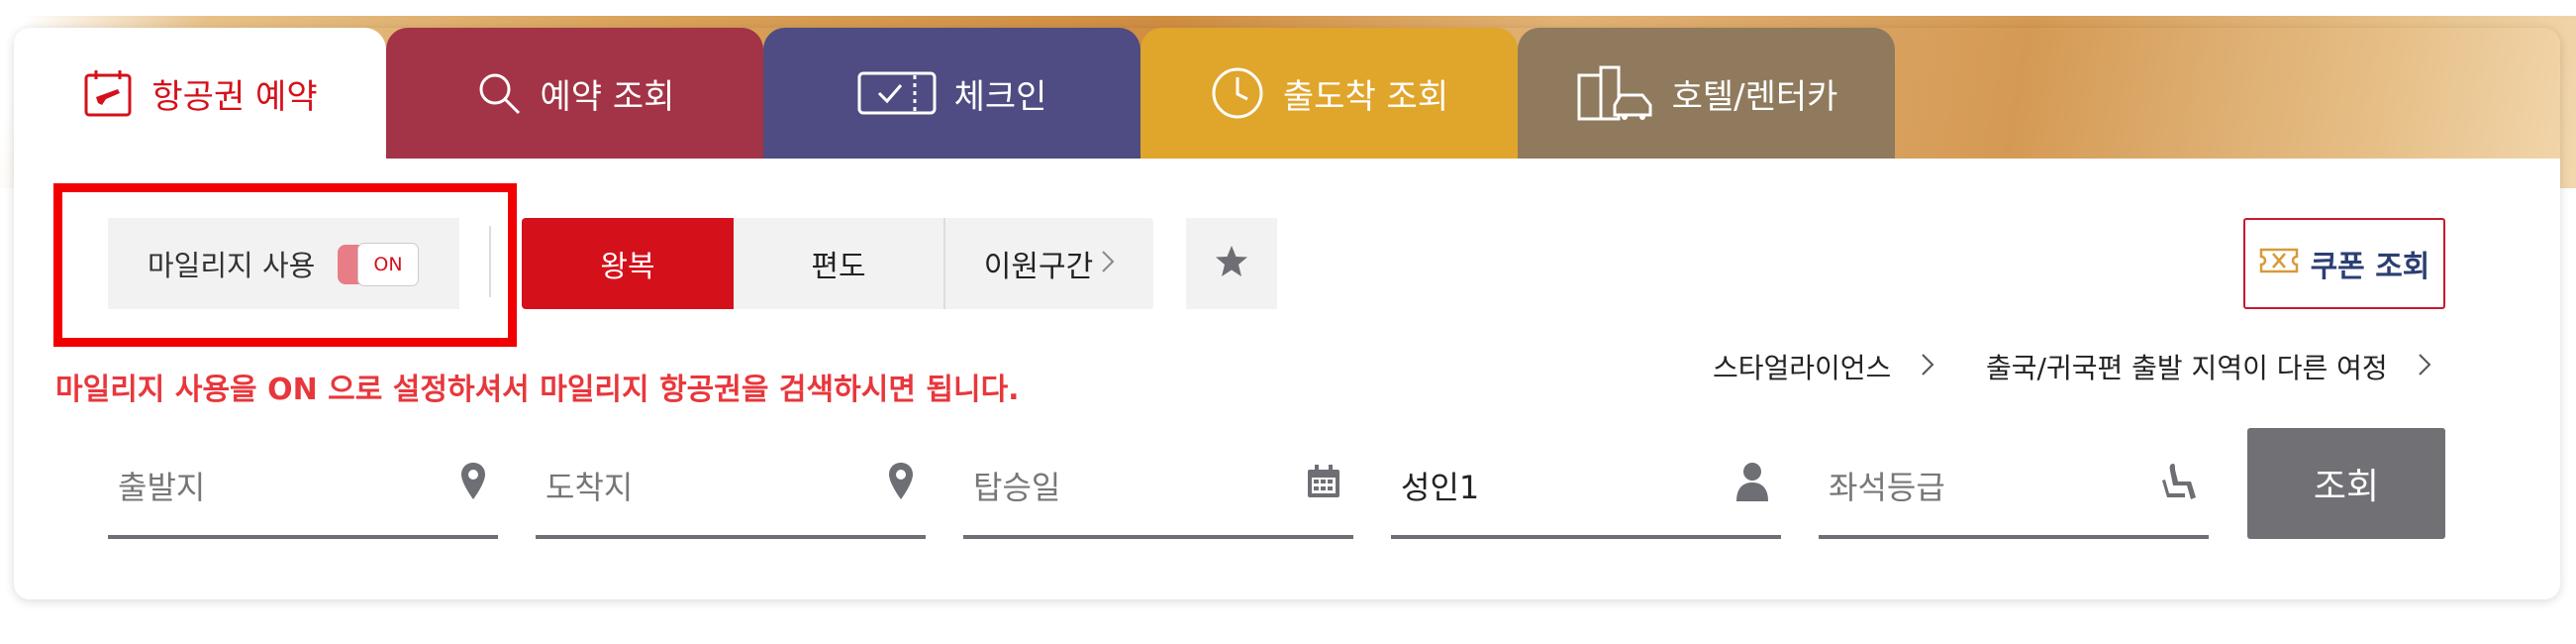 Image resolution: width=2576 pixels, height=644 pixels. What do you see at coordinates (1803, 368) in the screenshot?
I see `star-alliance-label: 스타얼라이언스` at bounding box center [1803, 368].